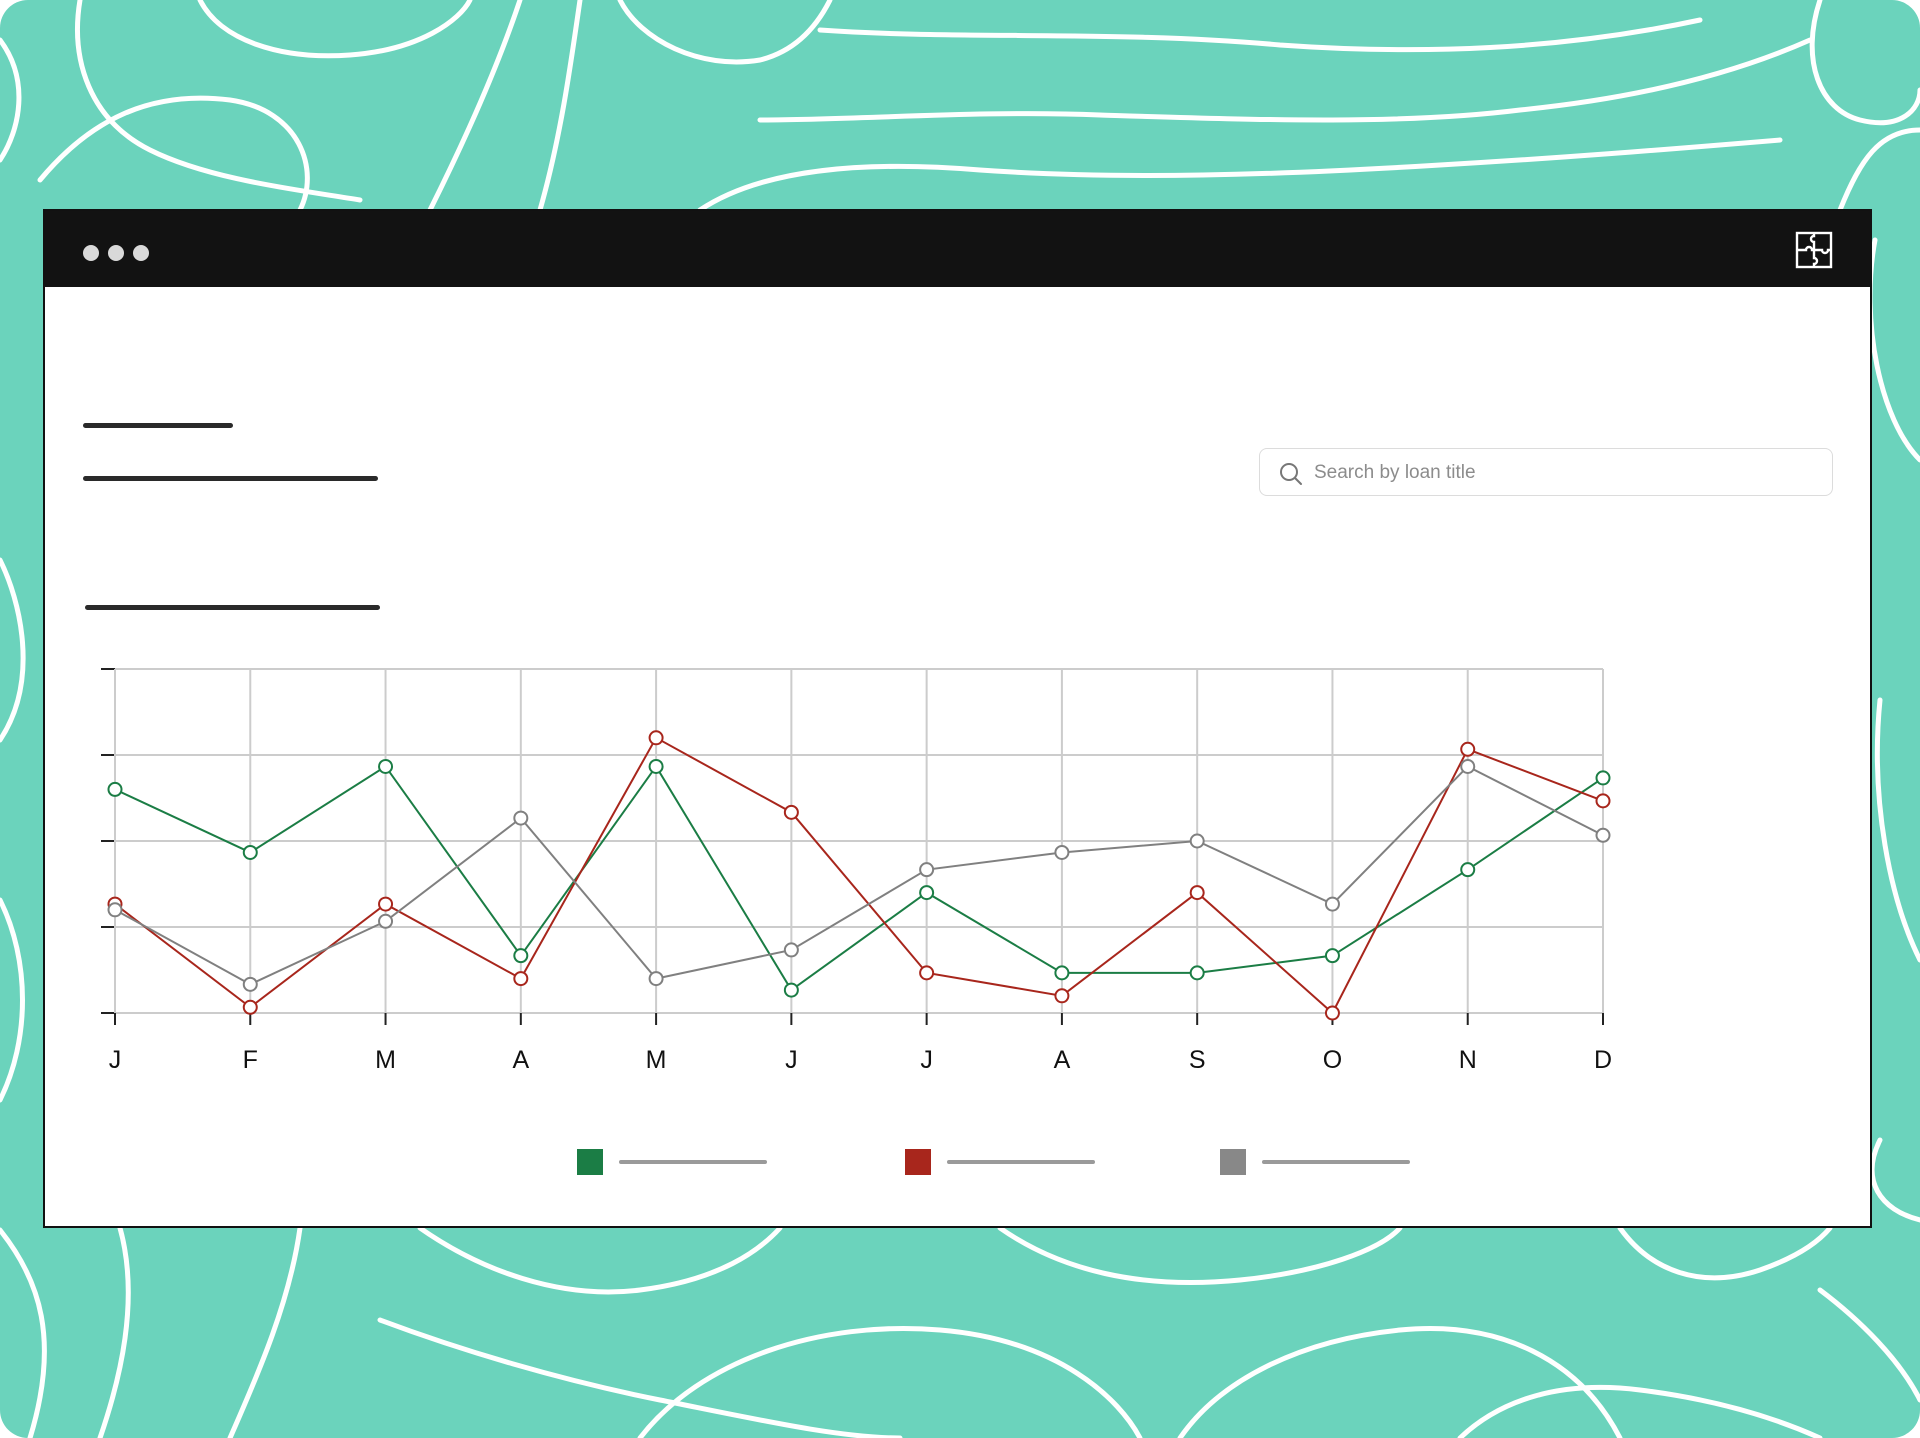  What do you see at coordinates (1468, 1060) in the screenshot?
I see `x-tick-label: N` at bounding box center [1468, 1060].